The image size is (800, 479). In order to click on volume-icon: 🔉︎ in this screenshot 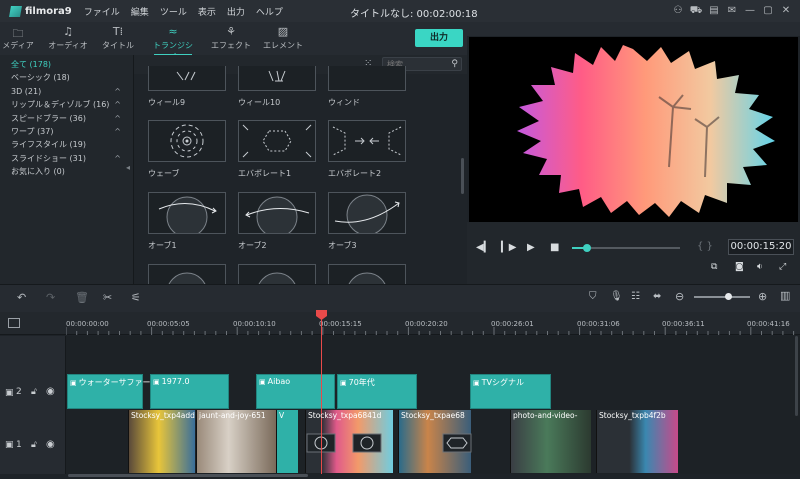, I will do `click(760, 267)`.